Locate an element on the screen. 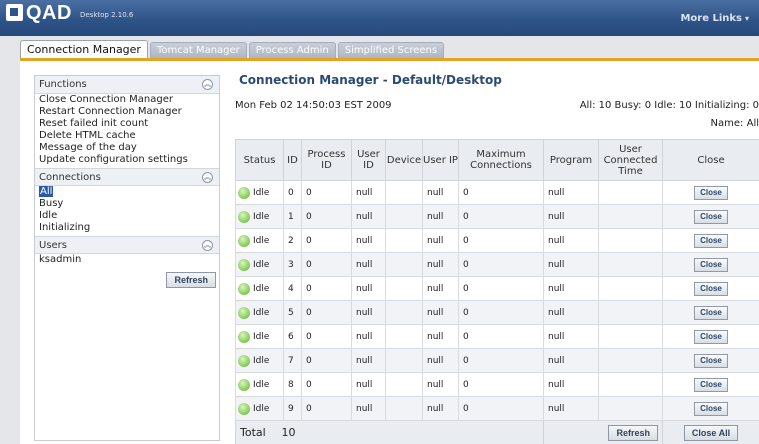 Image resolution: width=759 pixels, height=444 pixels. tab-process-admin: Process Admin is located at coordinates (292, 50).